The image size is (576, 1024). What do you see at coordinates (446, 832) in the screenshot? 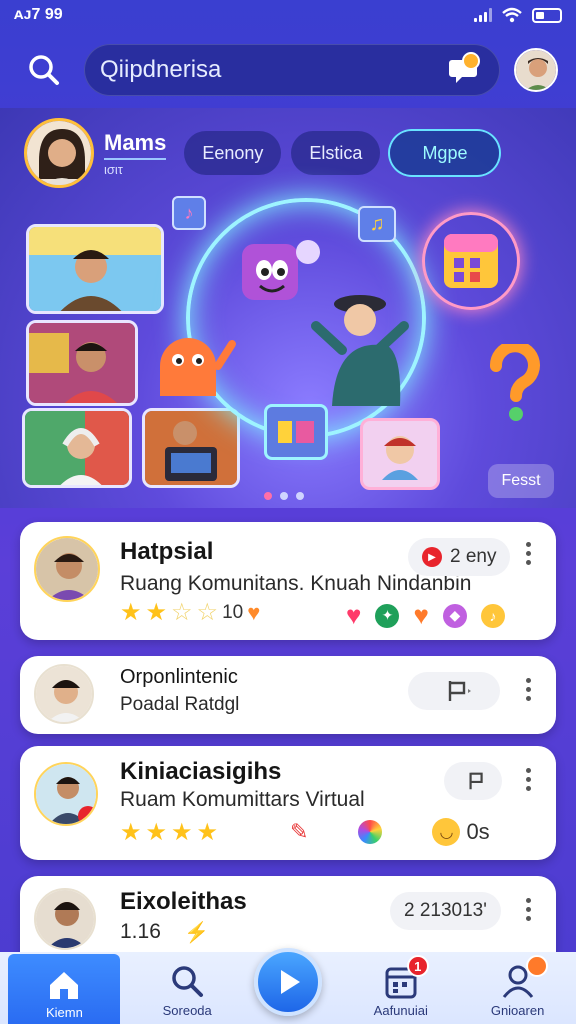
I see `smile-icon: ◡` at bounding box center [446, 832].